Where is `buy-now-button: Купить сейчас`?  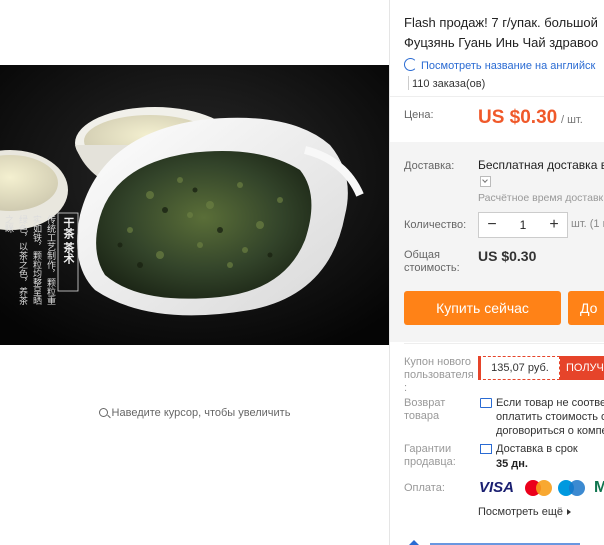
buy-now-button: Купить сейчас is located at coordinates (482, 308).